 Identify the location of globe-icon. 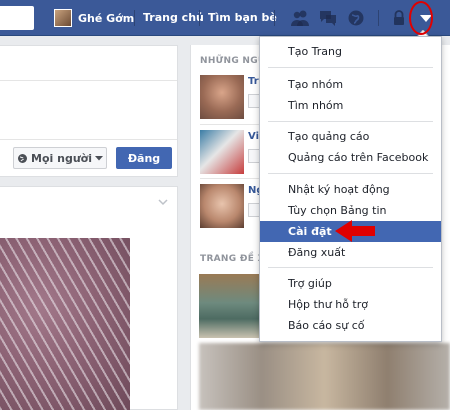
(23, 158).